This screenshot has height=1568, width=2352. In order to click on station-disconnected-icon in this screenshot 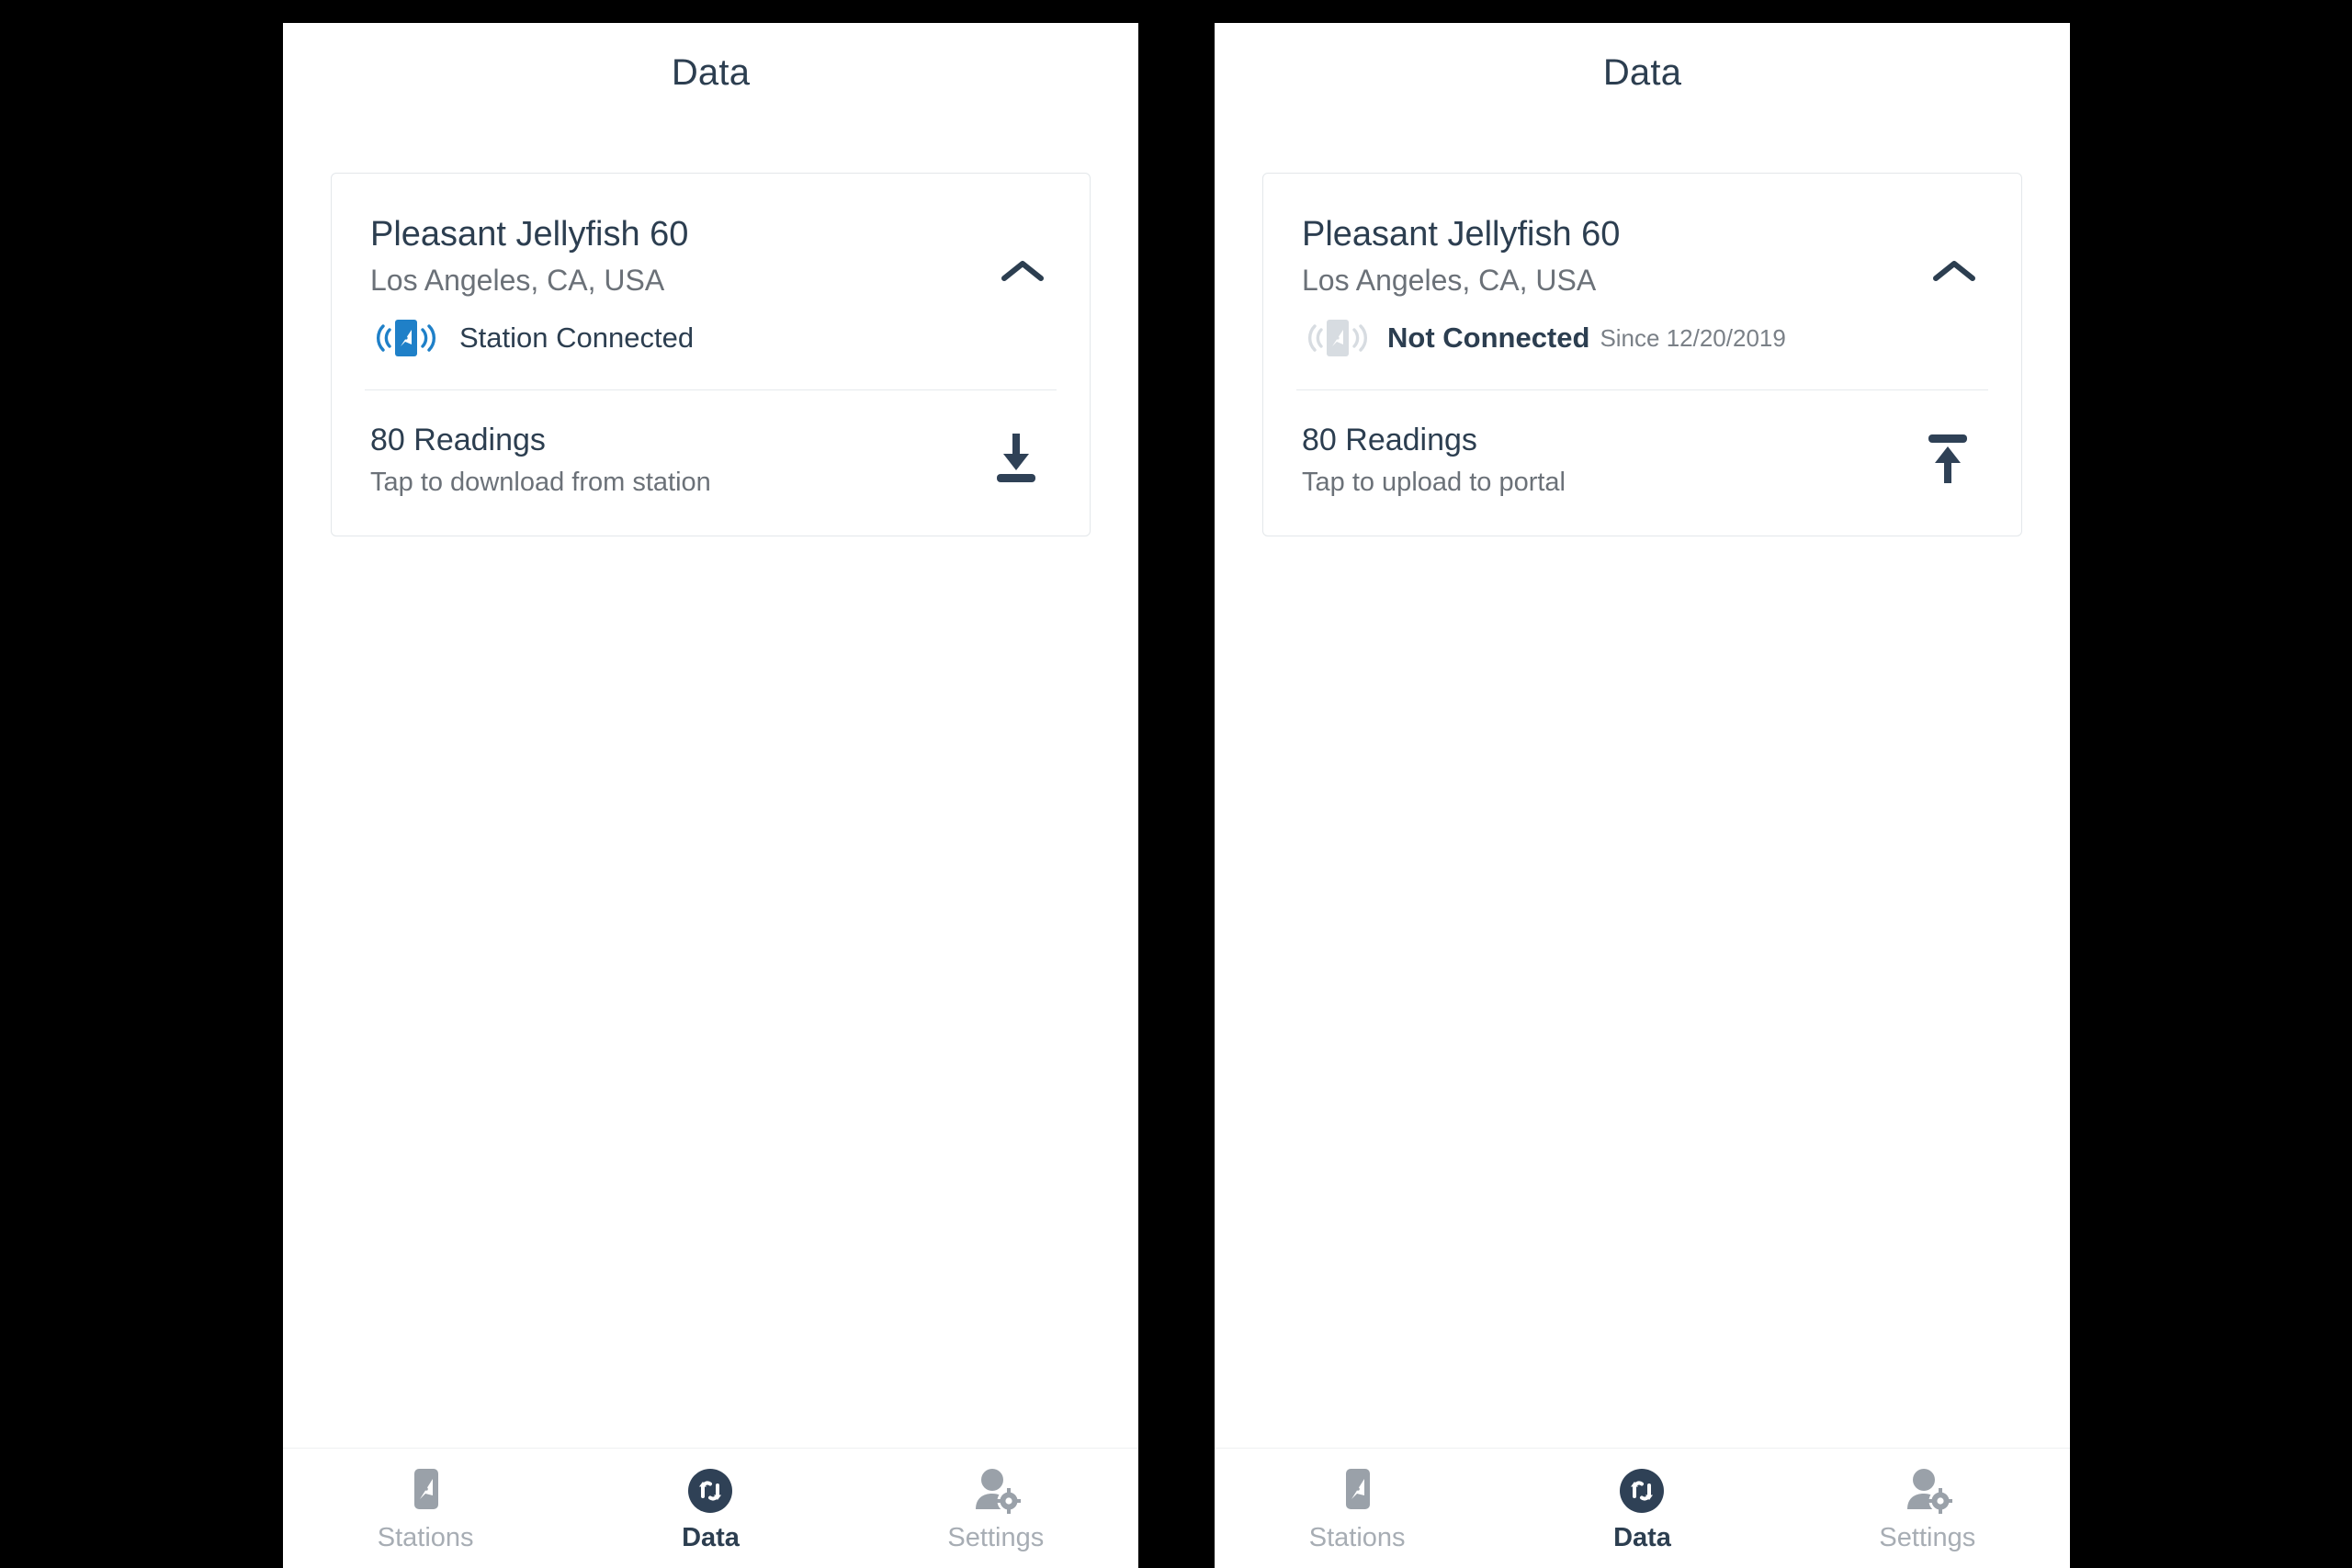, I will do `click(1338, 338)`.